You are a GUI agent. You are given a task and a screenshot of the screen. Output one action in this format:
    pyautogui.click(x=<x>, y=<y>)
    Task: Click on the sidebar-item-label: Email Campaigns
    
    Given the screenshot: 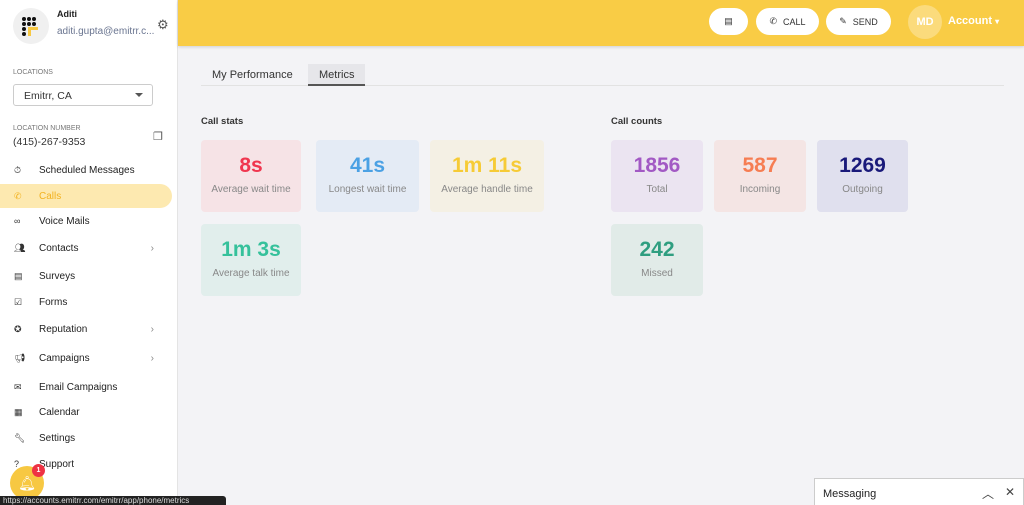 What is the action you would take?
    pyautogui.click(x=78, y=387)
    